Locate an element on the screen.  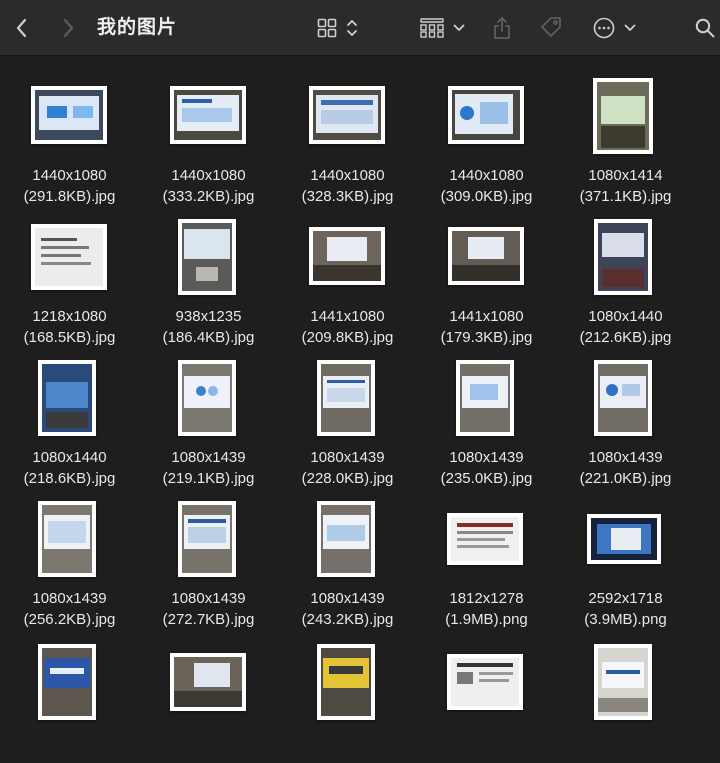
file-item: 1080x1439 (219.1KB).jpg is located at coordinates (208, 413).